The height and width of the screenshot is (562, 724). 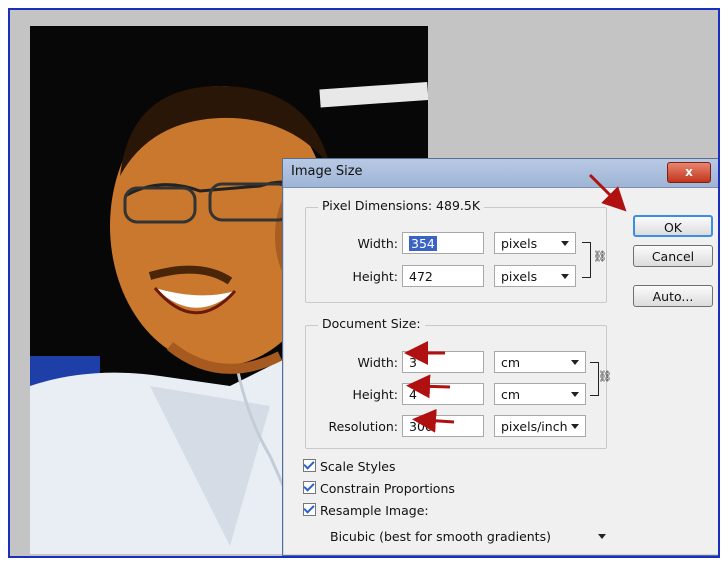 What do you see at coordinates (607, 192) in the screenshot?
I see `ok-arrow-icon` at bounding box center [607, 192].